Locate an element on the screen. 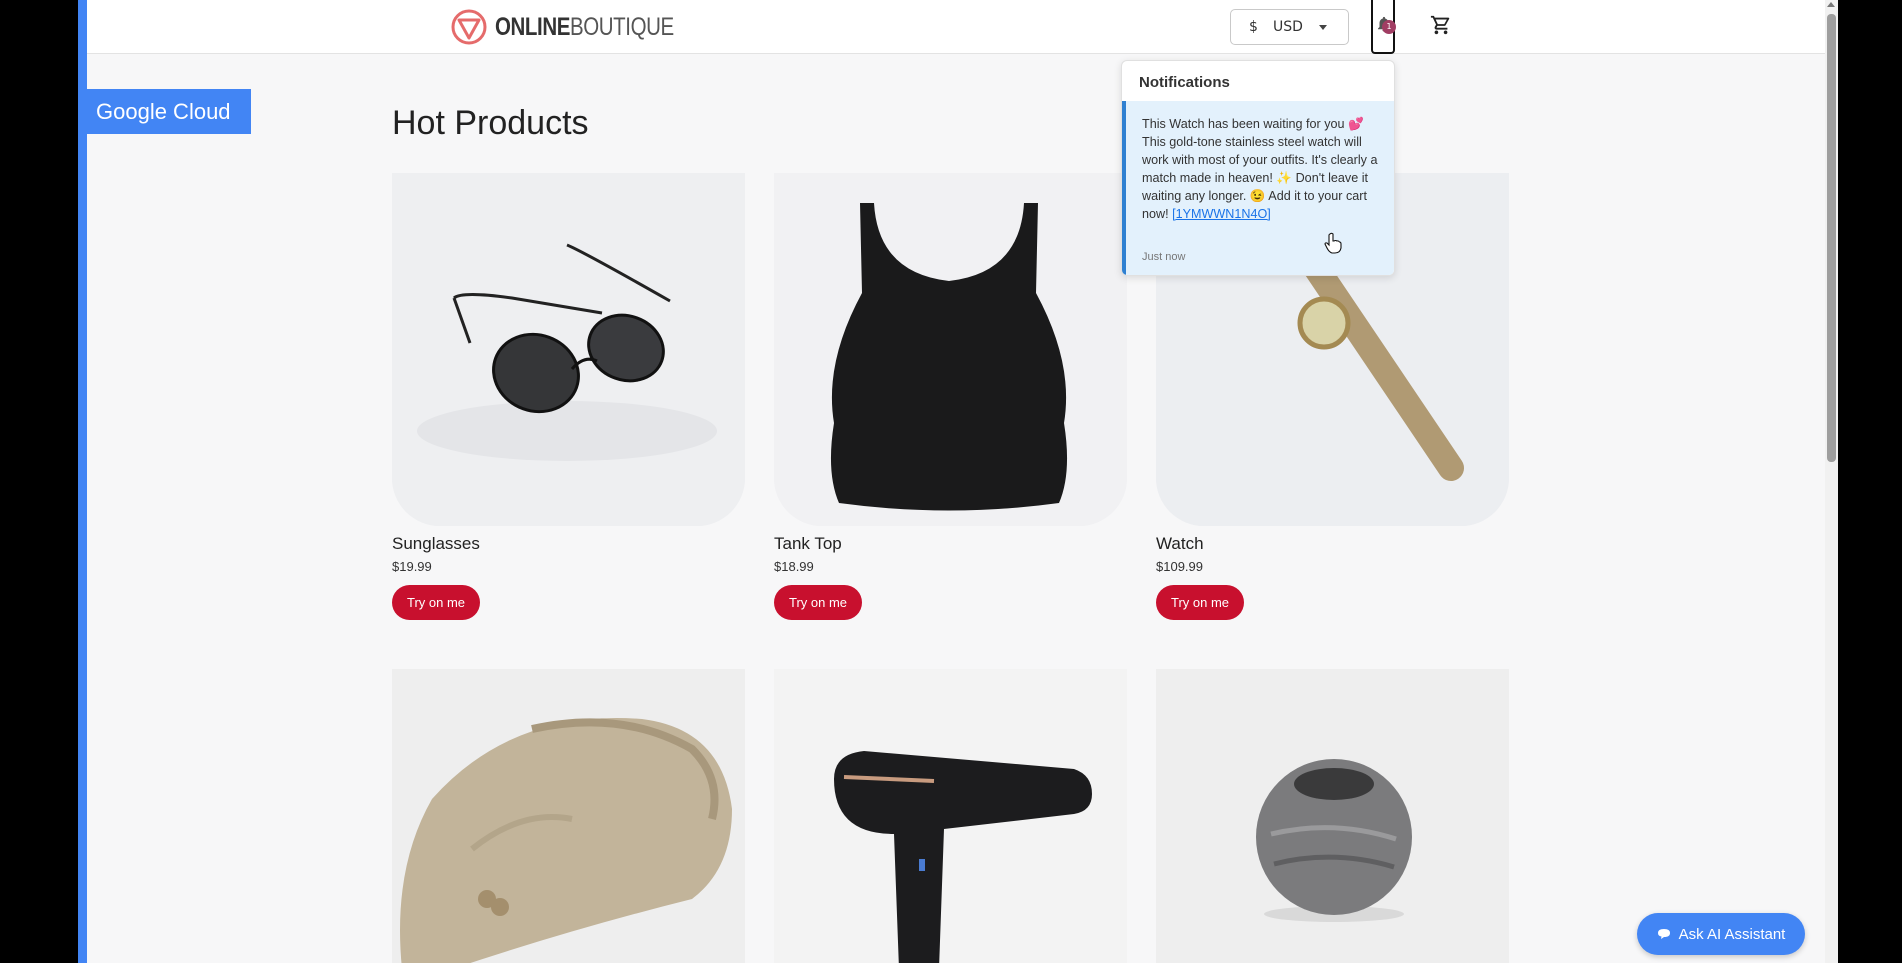 This screenshot has width=1902, height=963. chevron-down-icon is located at coordinates (1323, 27).